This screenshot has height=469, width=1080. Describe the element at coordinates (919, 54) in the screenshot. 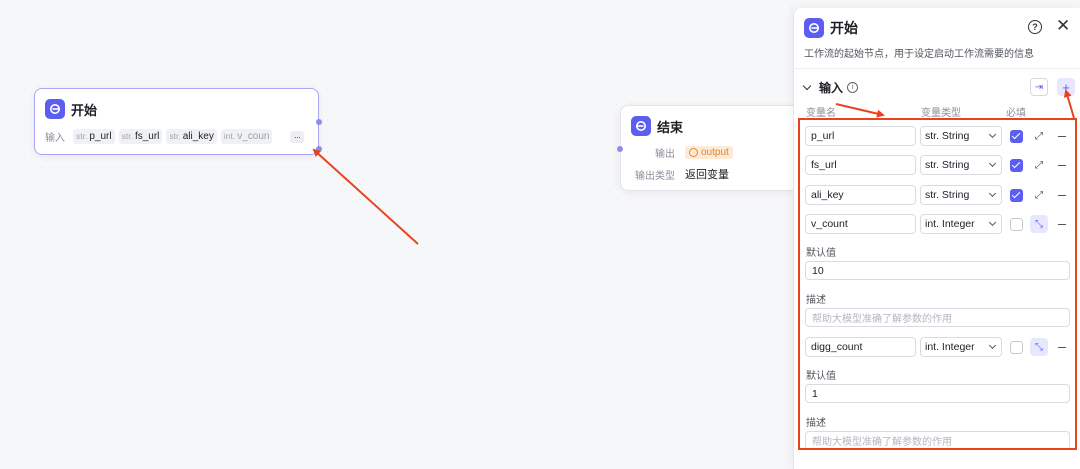

I see `panel-description: 工作流的起始节点，用于设定启动工作流需要的信息` at that location.